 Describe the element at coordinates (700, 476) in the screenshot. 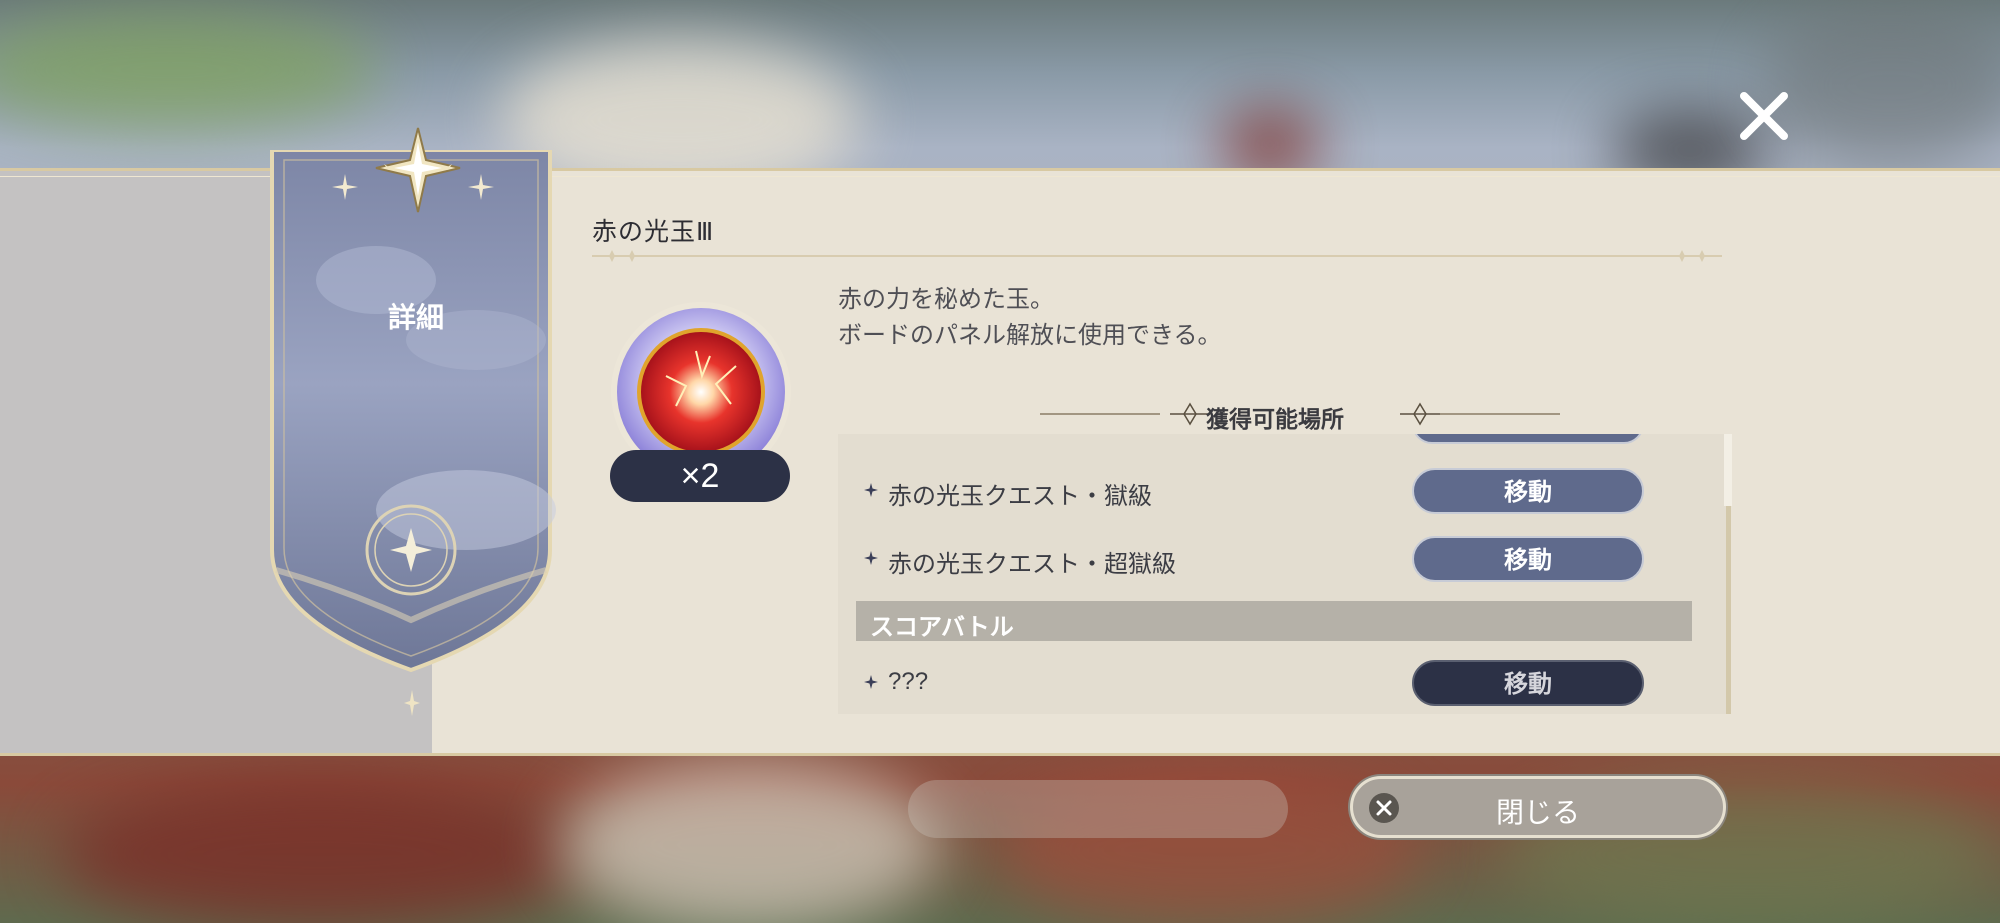

I see `quantity-badge: ×2` at that location.